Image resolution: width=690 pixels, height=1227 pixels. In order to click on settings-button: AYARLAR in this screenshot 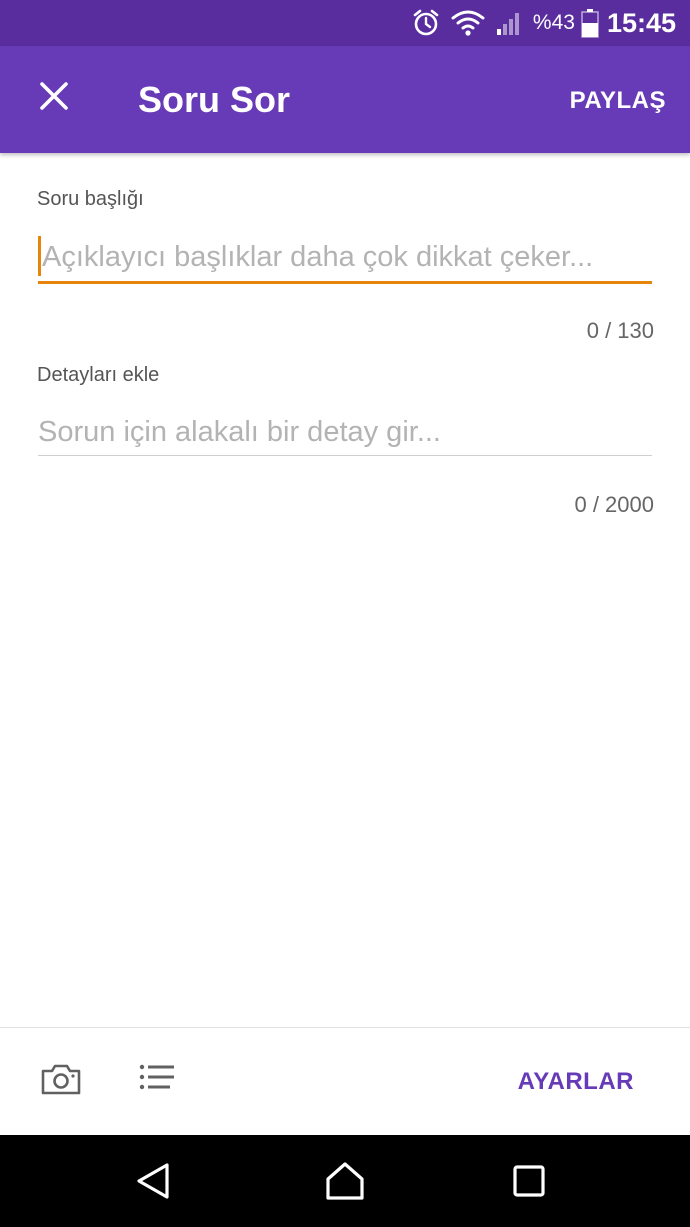, I will do `click(576, 1082)`.